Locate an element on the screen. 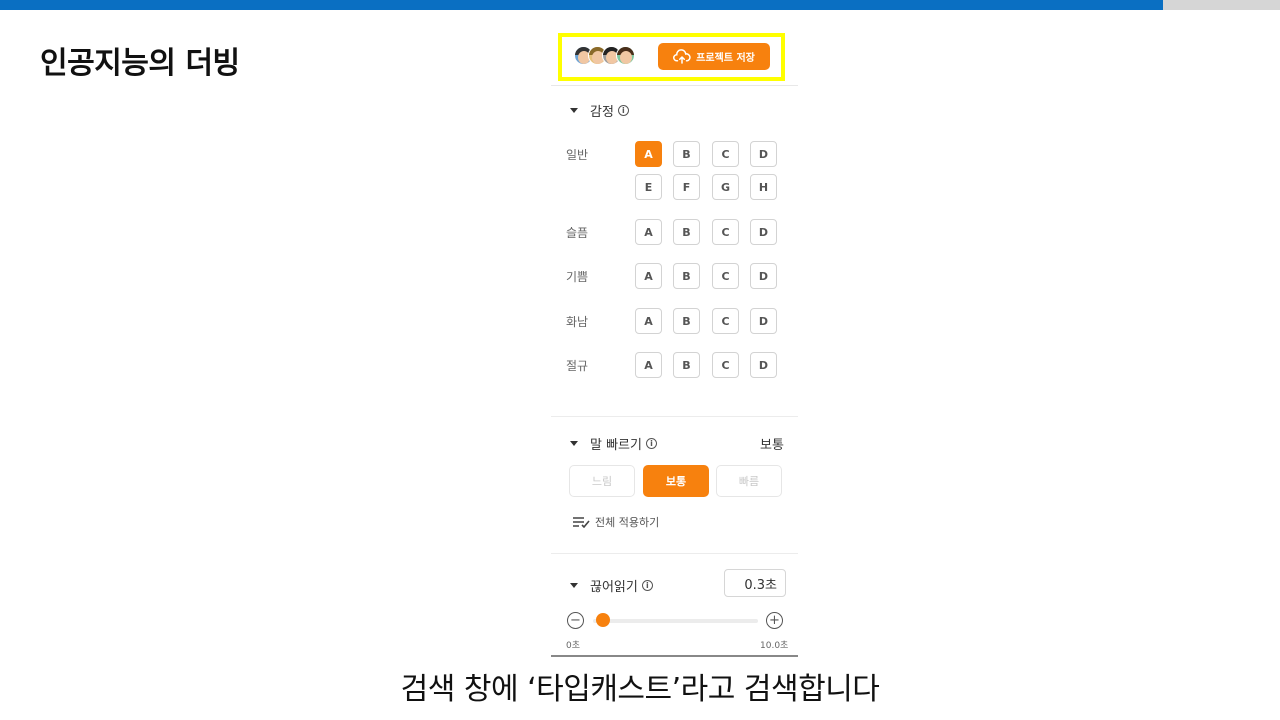  emotion-section-title: 감정 is located at coordinates (602, 112).